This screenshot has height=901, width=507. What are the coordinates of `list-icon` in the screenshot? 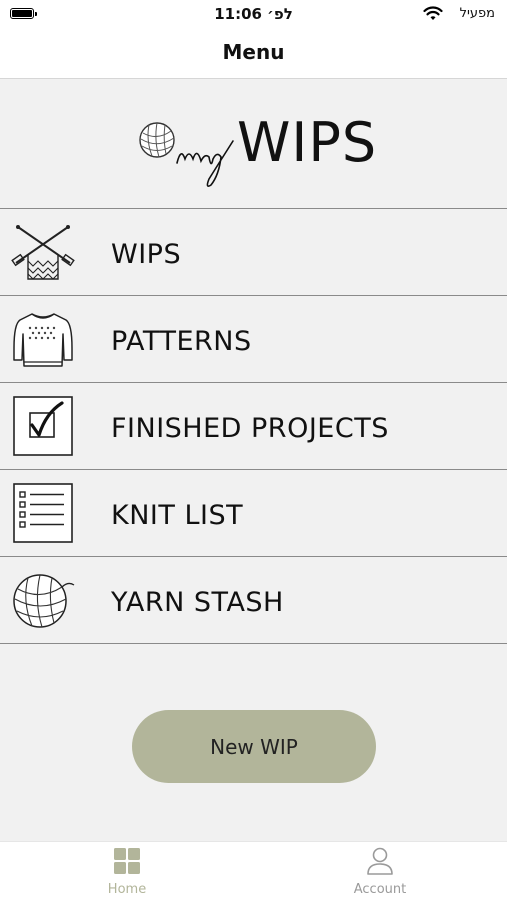 It's located at (43, 513).